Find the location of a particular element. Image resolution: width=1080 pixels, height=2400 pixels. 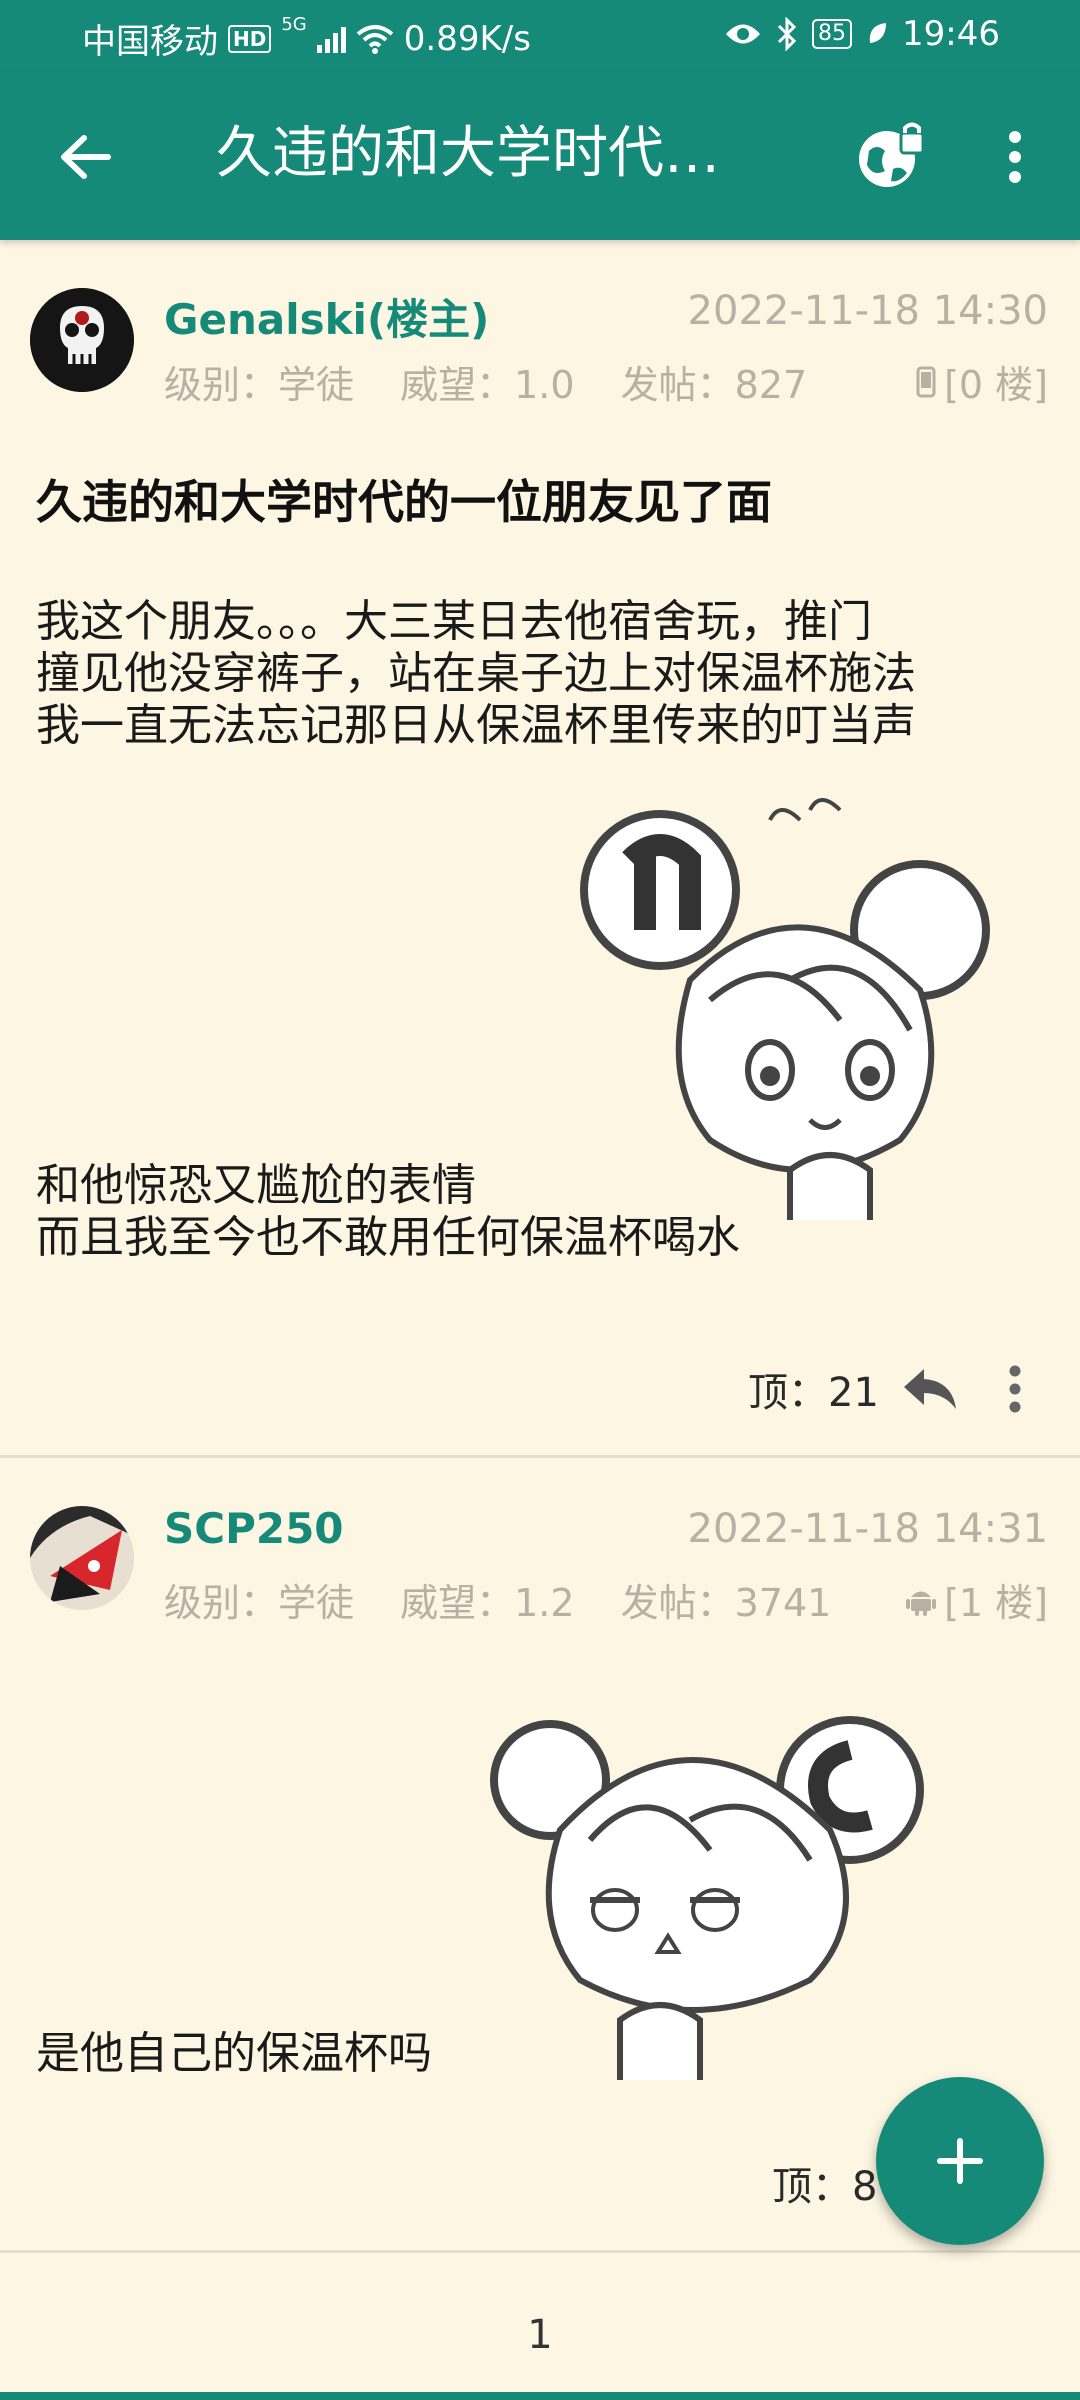

post-body-line: 是他自己的保温杯吗 is located at coordinates (234, 2053).